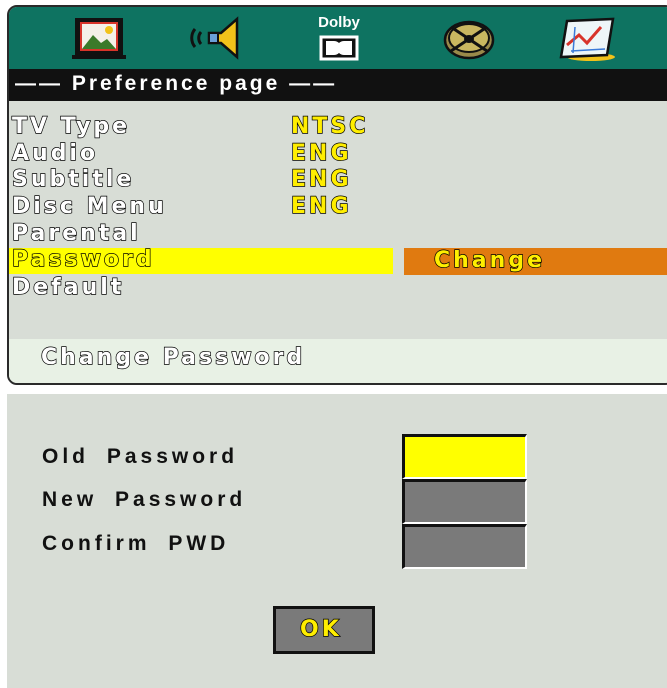 This screenshot has width=667, height=688. Describe the element at coordinates (73, 179) in the screenshot. I see `menu-item-label: Subtitle` at that location.